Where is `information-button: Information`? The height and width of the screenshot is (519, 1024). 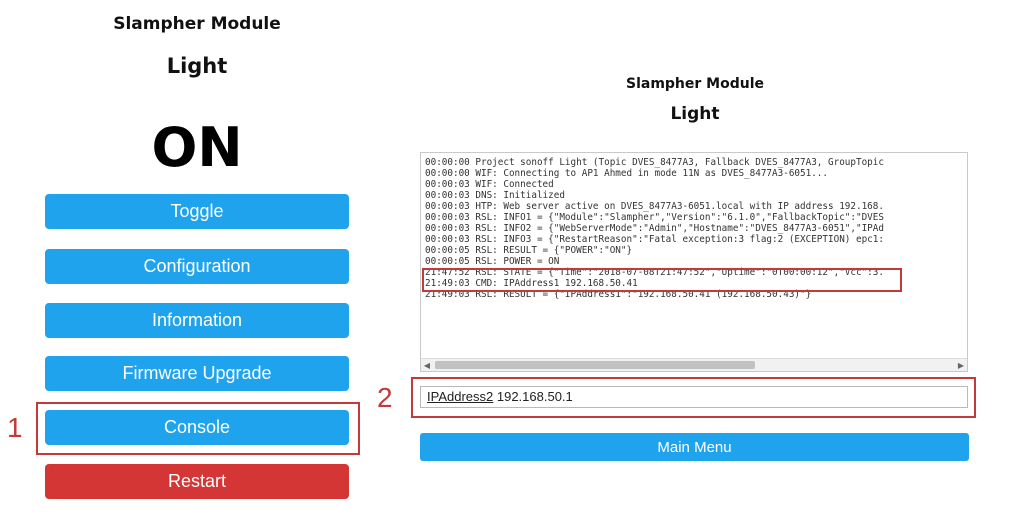
information-button: Information is located at coordinates (197, 320).